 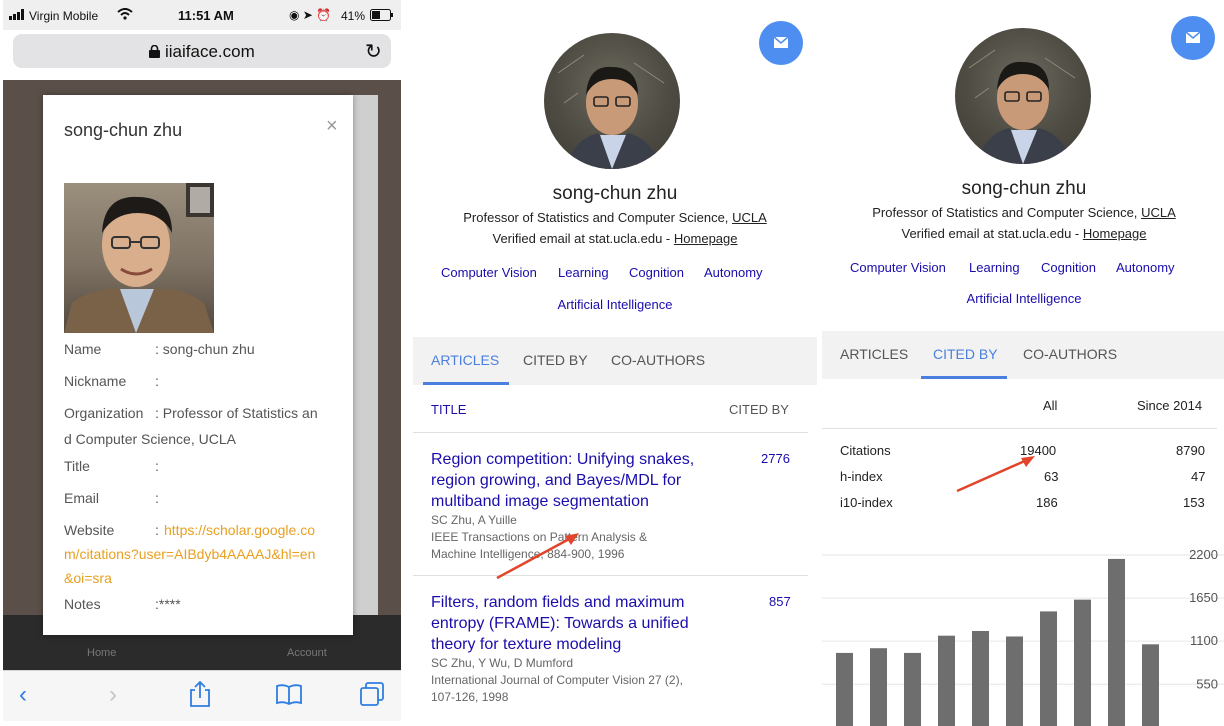 I want to click on tabs-icon, so click(x=372, y=696).